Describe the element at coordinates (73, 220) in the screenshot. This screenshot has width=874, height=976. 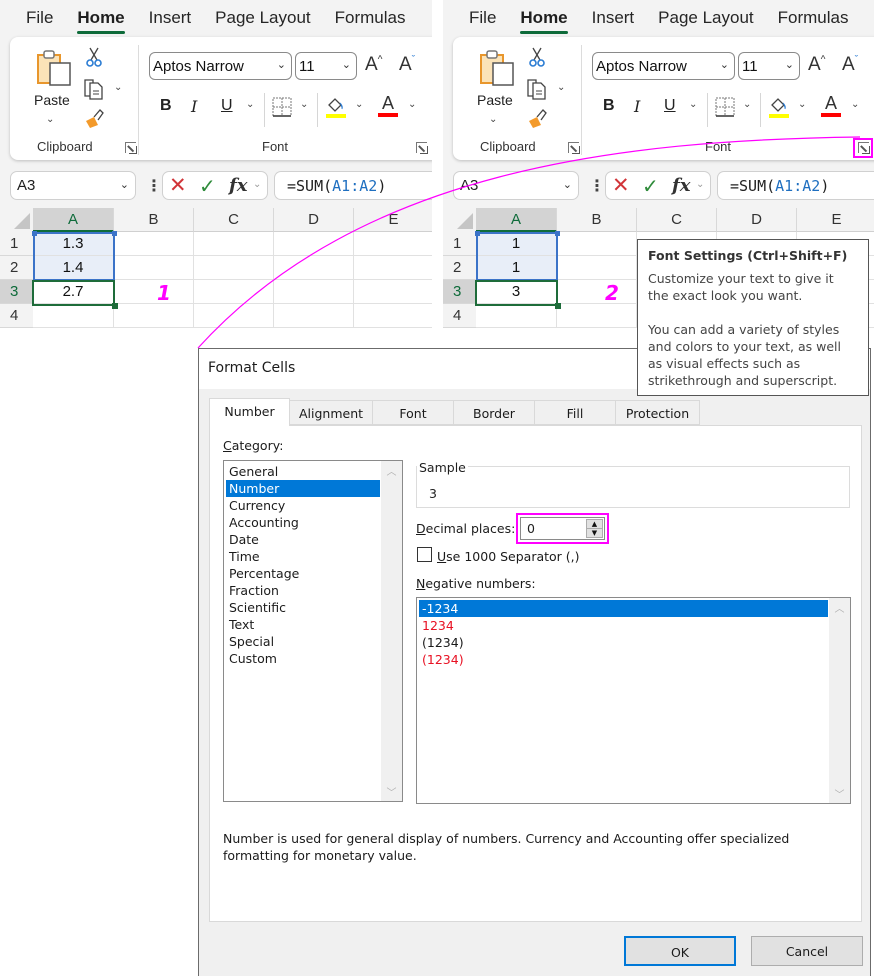
I see `column-header: A` at that location.